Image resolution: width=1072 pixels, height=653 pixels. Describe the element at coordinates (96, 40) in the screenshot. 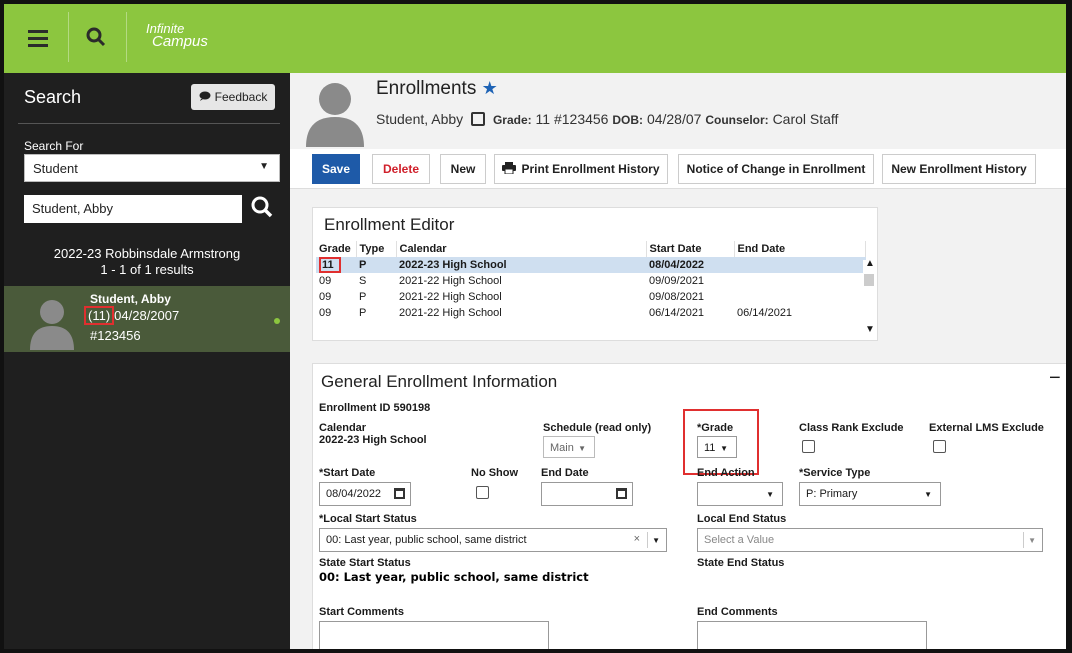

I see `search-icon` at that location.